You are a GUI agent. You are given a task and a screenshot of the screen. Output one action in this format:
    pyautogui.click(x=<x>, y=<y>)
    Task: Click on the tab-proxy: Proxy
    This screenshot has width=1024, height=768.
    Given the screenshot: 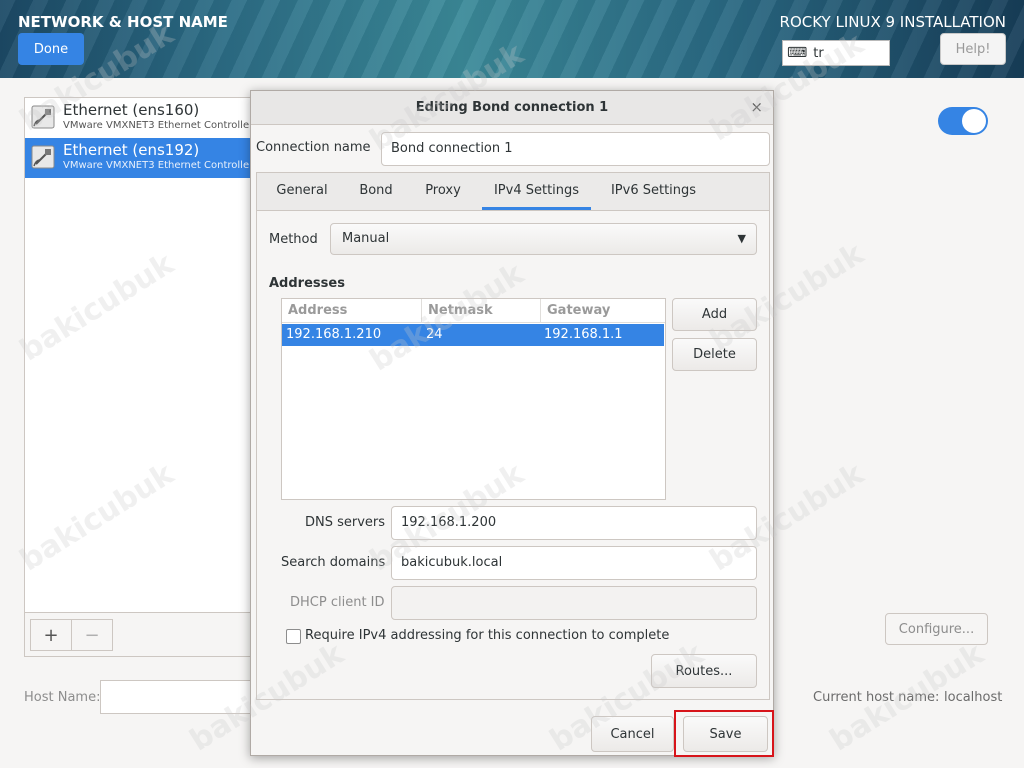 What is the action you would take?
    pyautogui.click(x=443, y=191)
    